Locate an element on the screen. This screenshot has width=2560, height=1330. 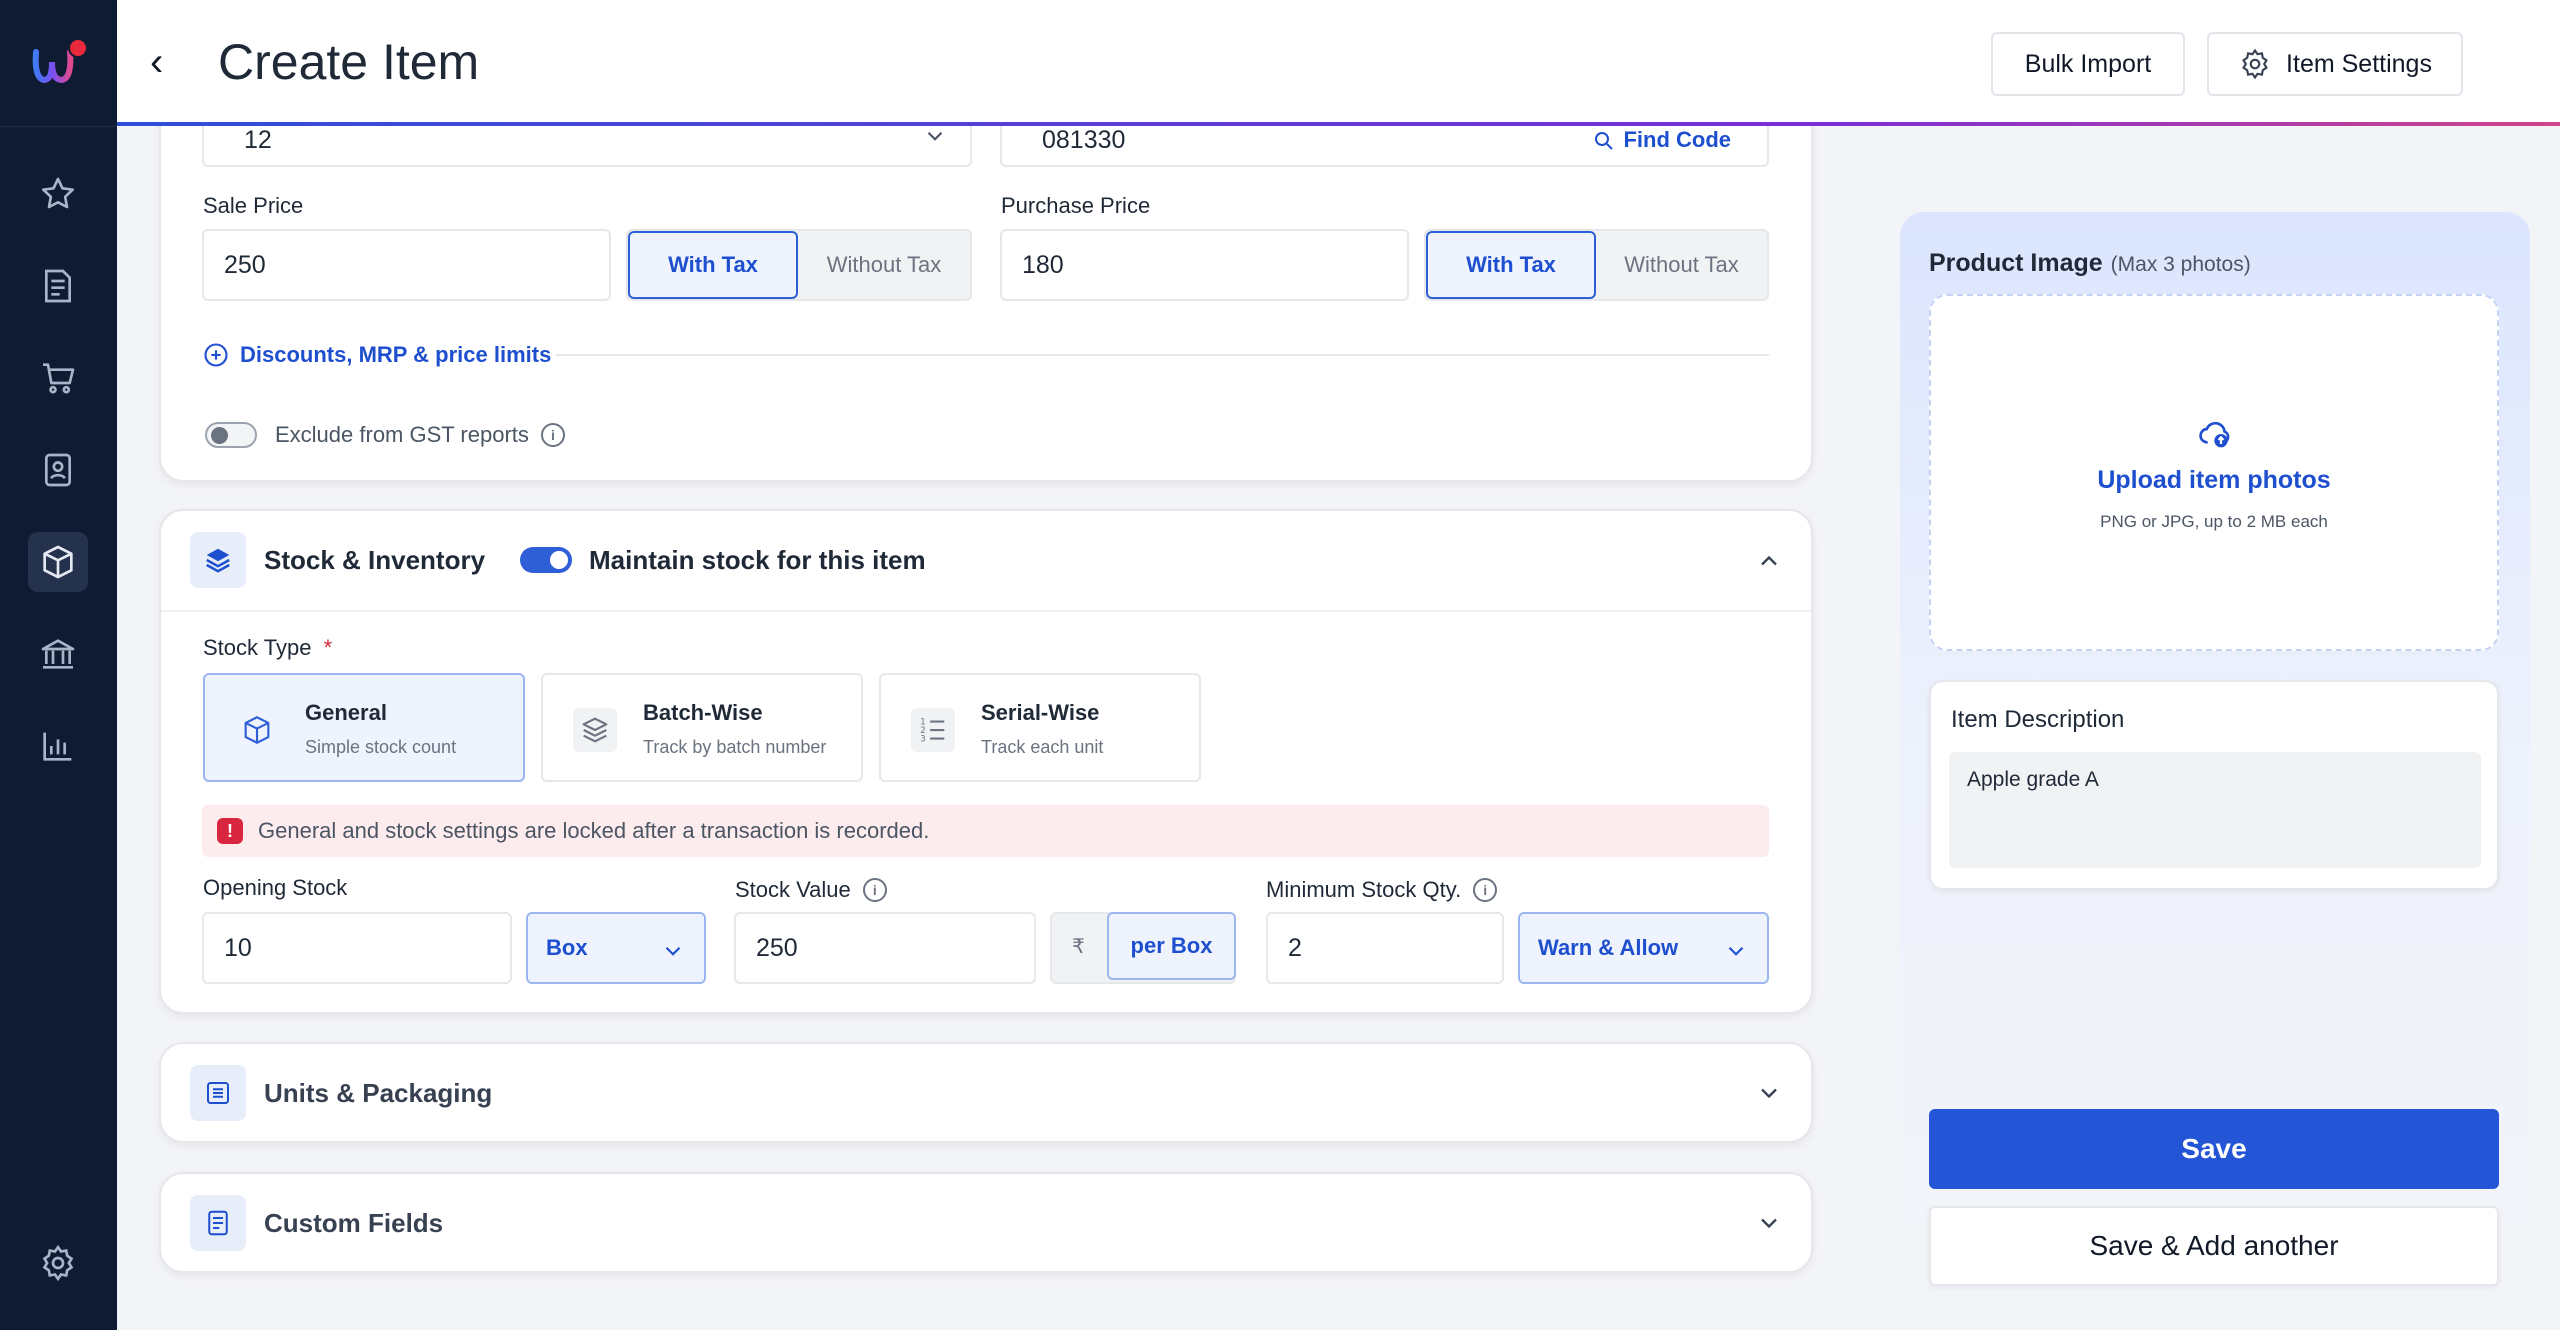
sidebar-item-settings is located at coordinates (58, 1263).